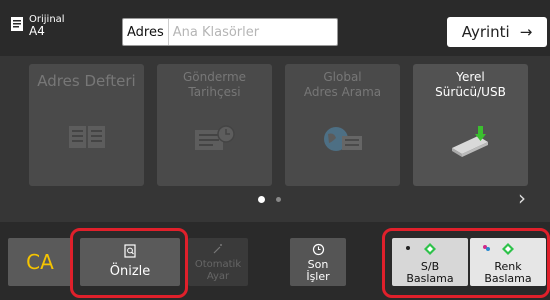 This screenshot has width=550, height=300. I want to click on tile-global-address-search: Global Adres Arama, so click(342, 125).